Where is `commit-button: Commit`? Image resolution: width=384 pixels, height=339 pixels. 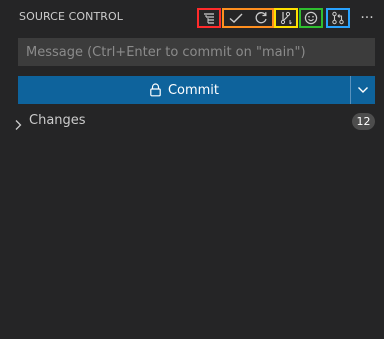 commit-button: Commit is located at coordinates (184, 90).